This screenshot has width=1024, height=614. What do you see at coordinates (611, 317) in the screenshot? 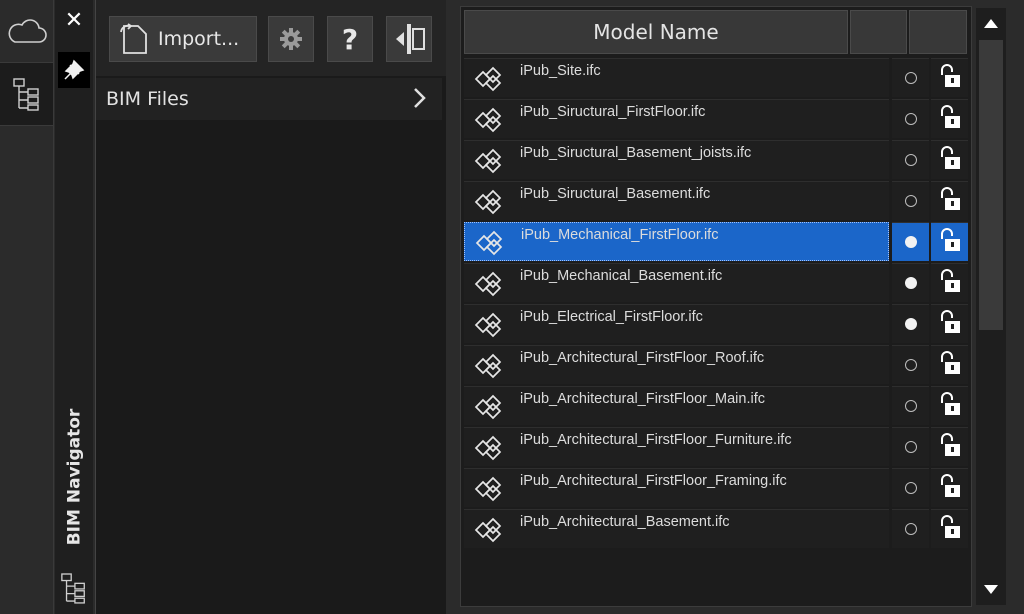
I see `model-file-name: iPub_Electrical_FirstFloor.ifc` at bounding box center [611, 317].